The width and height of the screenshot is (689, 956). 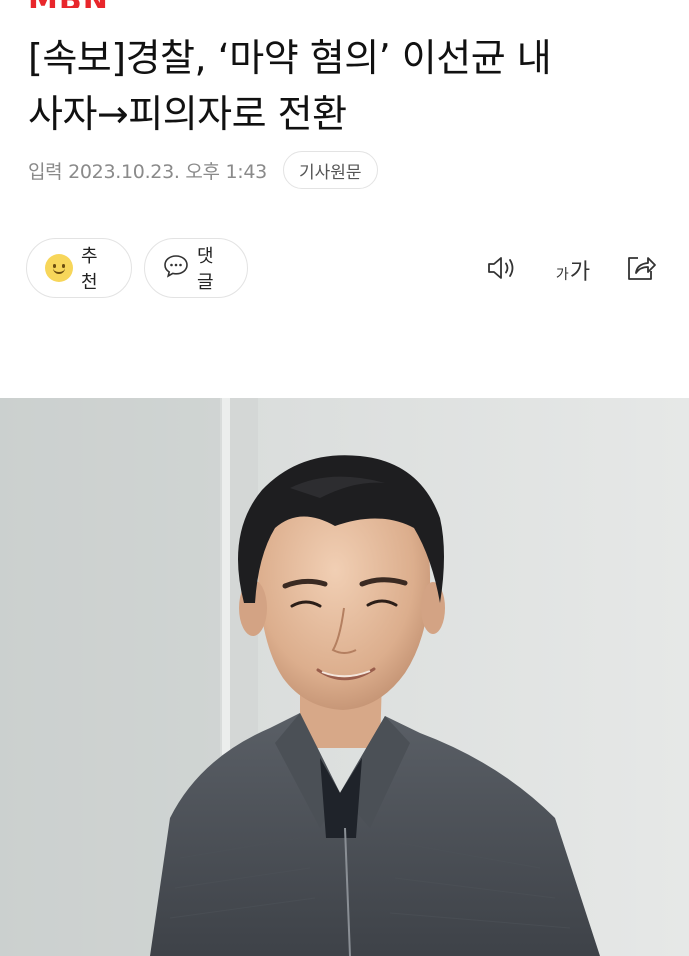 I want to click on share-icon, so click(x=641, y=270).